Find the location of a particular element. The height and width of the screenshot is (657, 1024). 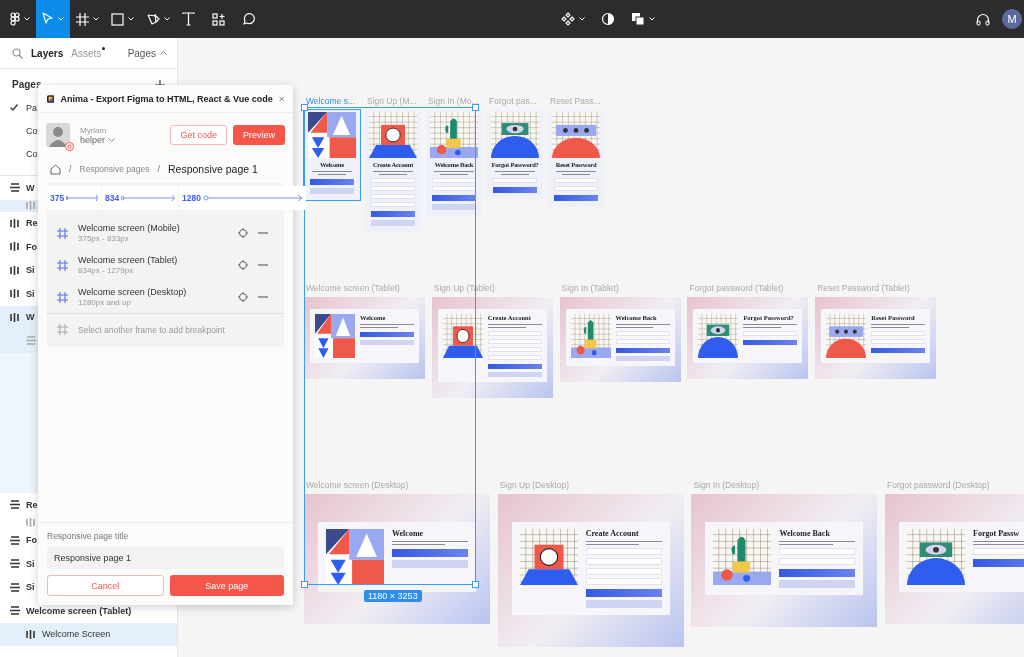

width-range: 834px - 1279px is located at coordinates (106, 270).